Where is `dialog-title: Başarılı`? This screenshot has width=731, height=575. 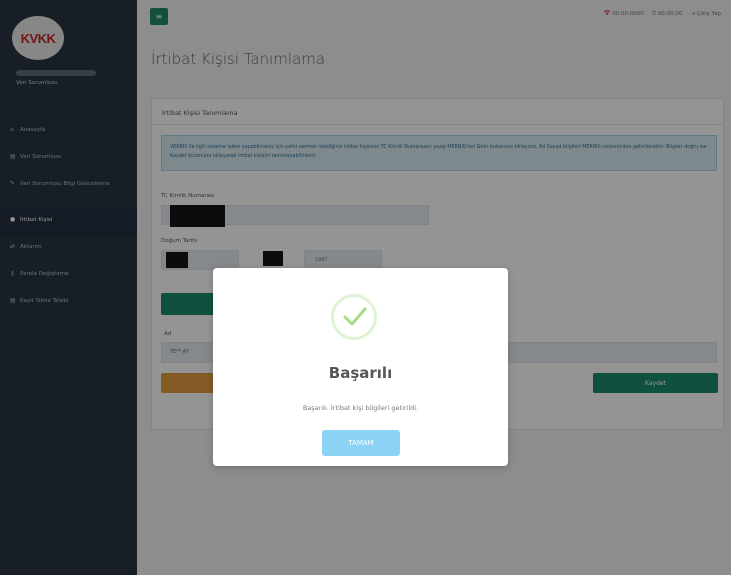
dialog-title: Başarılı is located at coordinates (360, 373).